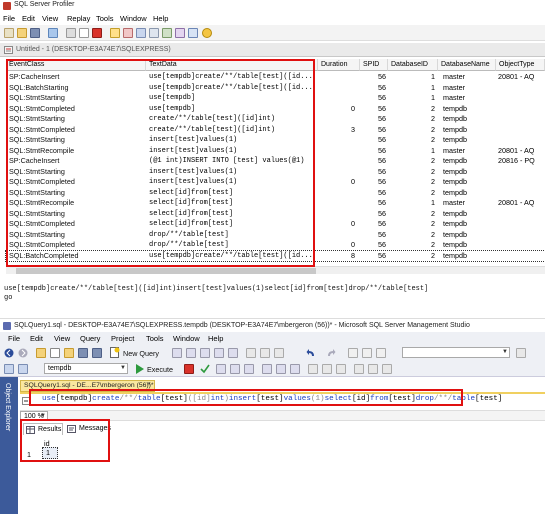 The width and height of the screenshot is (545, 514). Describe the element at coordinates (381, 353) in the screenshot. I see `find-in-files-icon` at that location.